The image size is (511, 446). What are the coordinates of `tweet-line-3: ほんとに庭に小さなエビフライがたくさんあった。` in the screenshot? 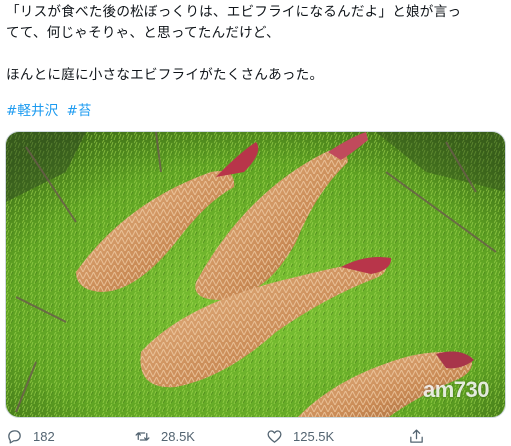 It's located at (165, 75).